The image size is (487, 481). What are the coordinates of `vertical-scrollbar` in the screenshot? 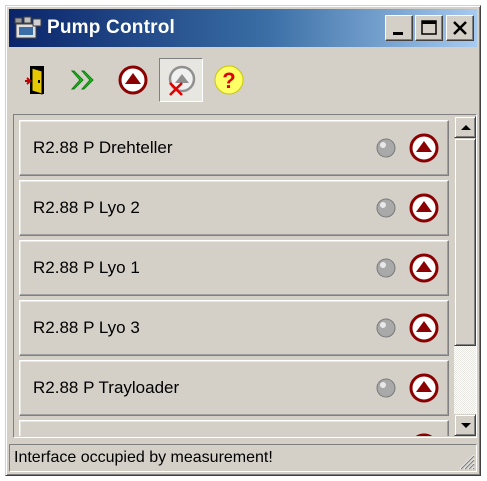 It's located at (465, 276).